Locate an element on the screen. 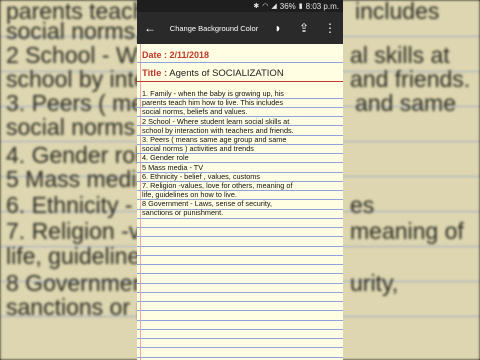  margin-line is located at coordinates (140, 202).